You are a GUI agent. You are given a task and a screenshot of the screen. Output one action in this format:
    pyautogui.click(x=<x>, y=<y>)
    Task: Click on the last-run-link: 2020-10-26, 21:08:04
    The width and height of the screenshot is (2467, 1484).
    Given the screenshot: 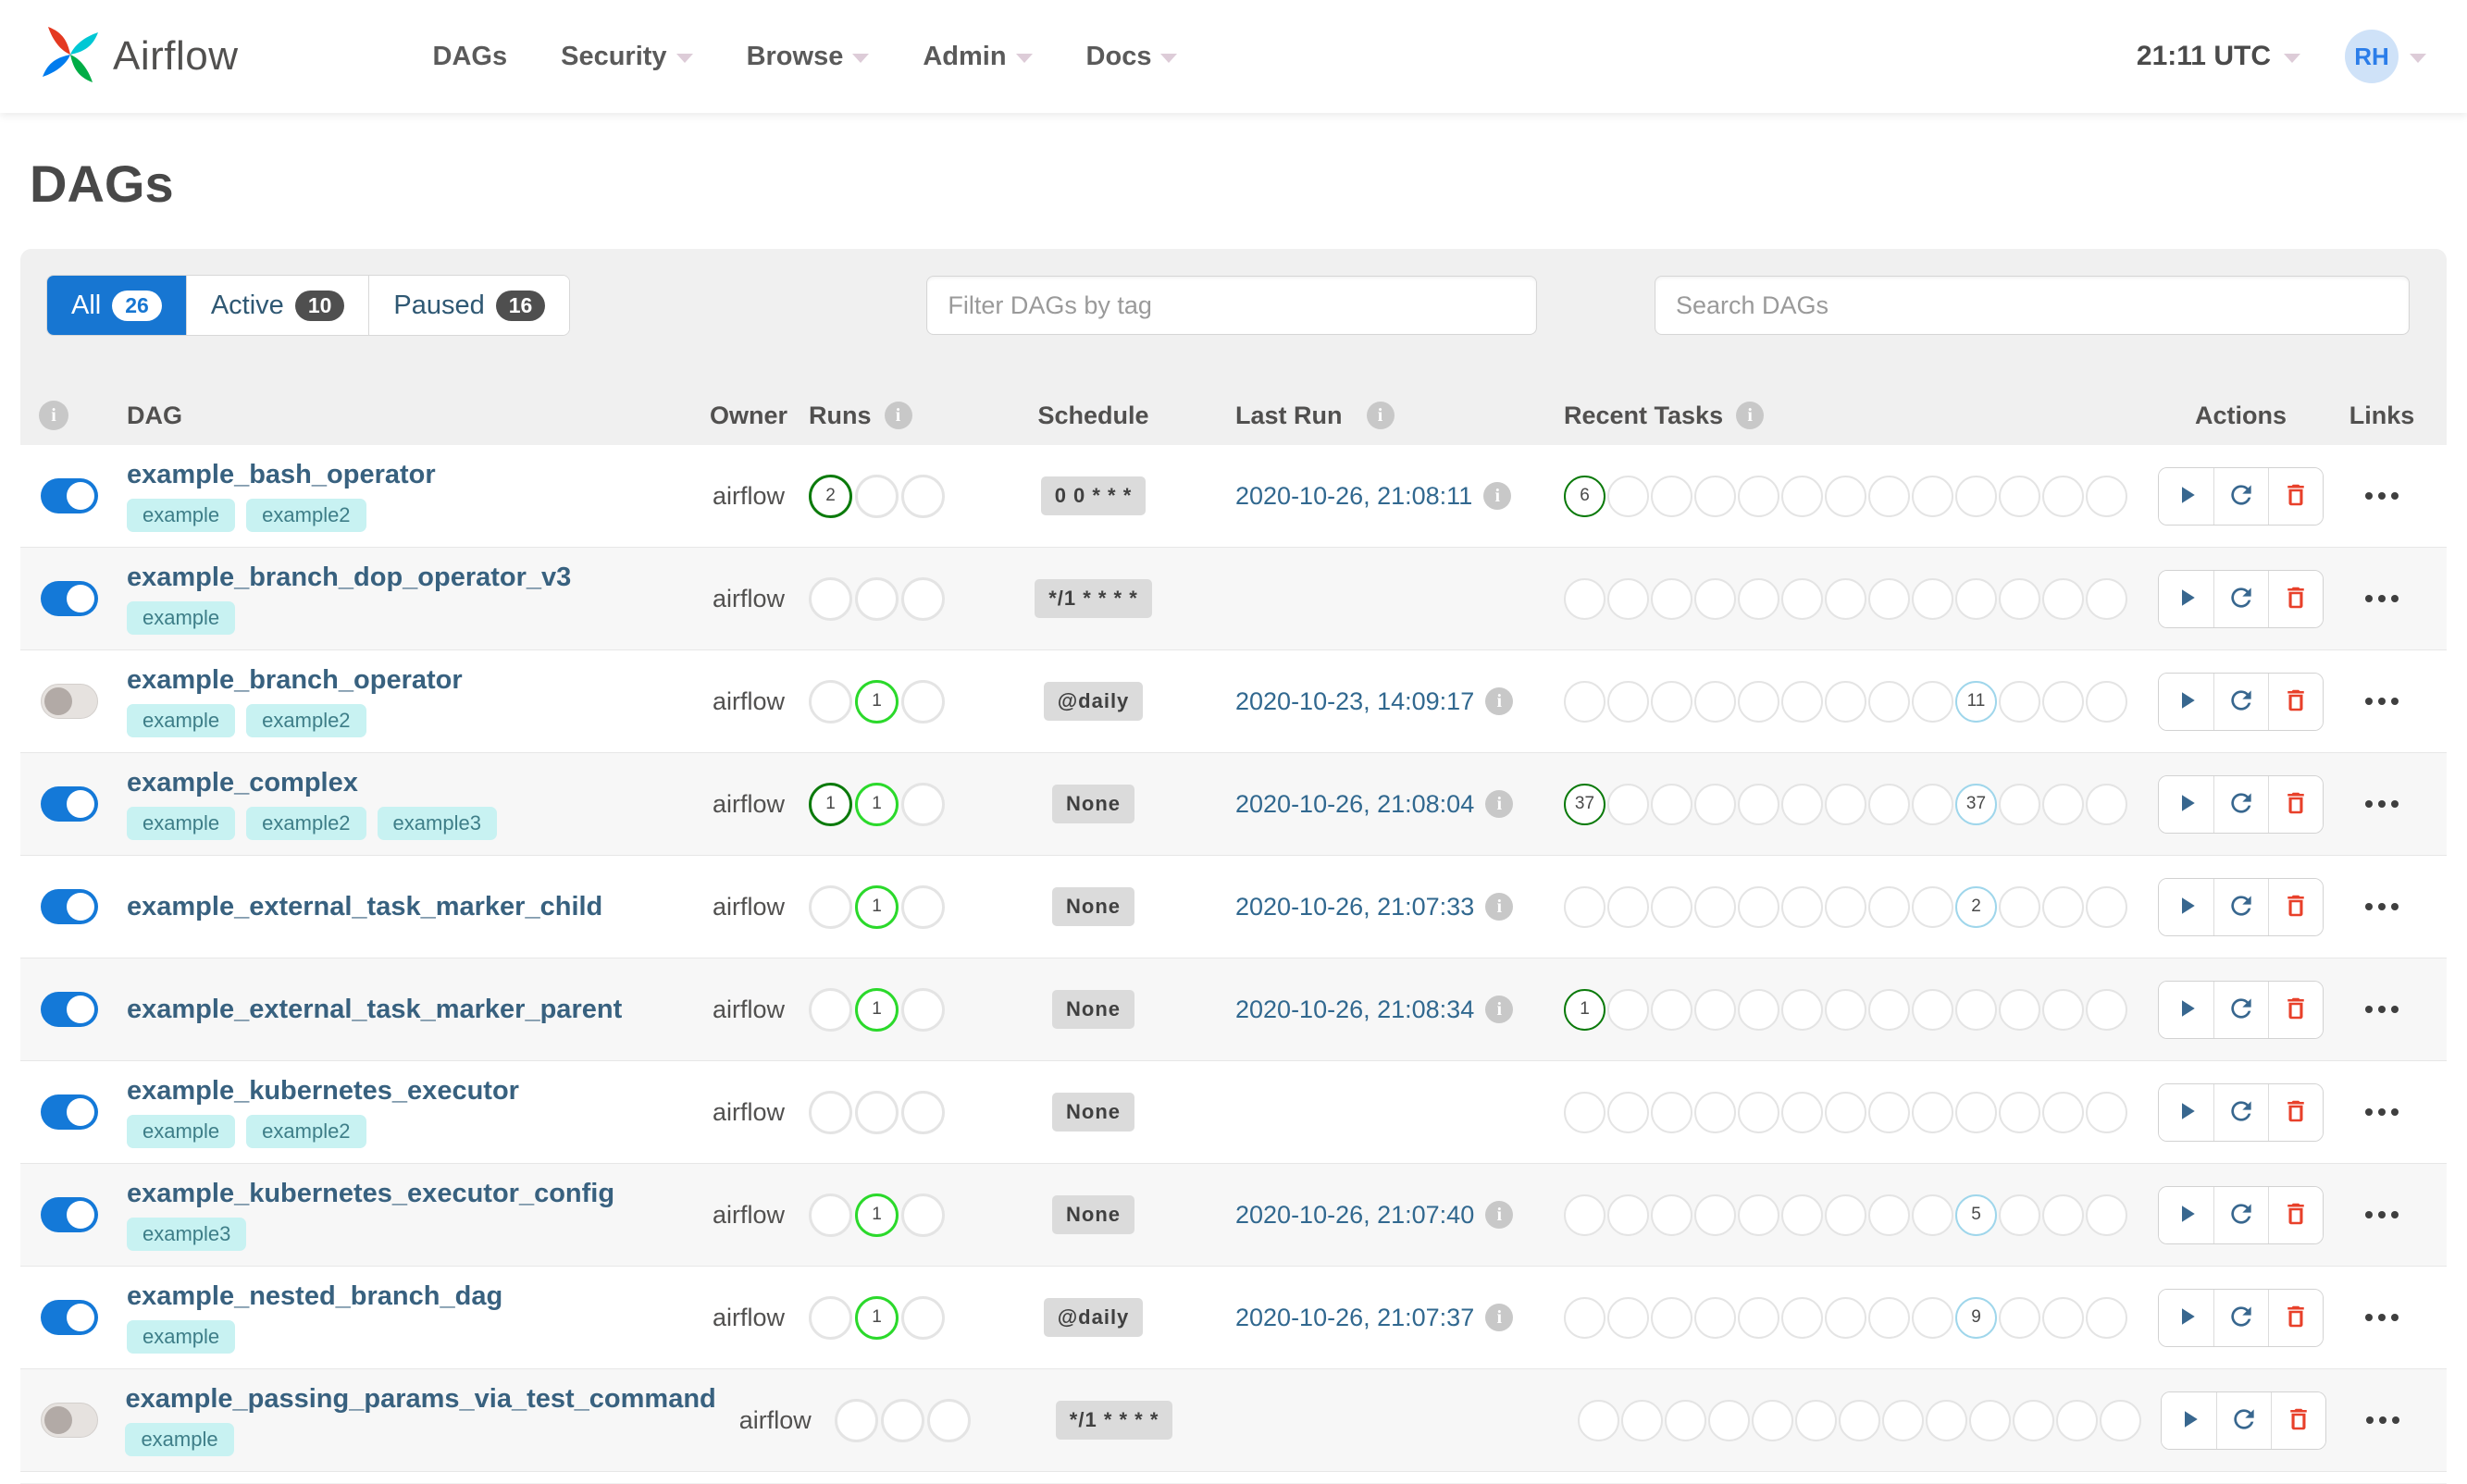 What is the action you would take?
    pyautogui.click(x=1354, y=805)
    